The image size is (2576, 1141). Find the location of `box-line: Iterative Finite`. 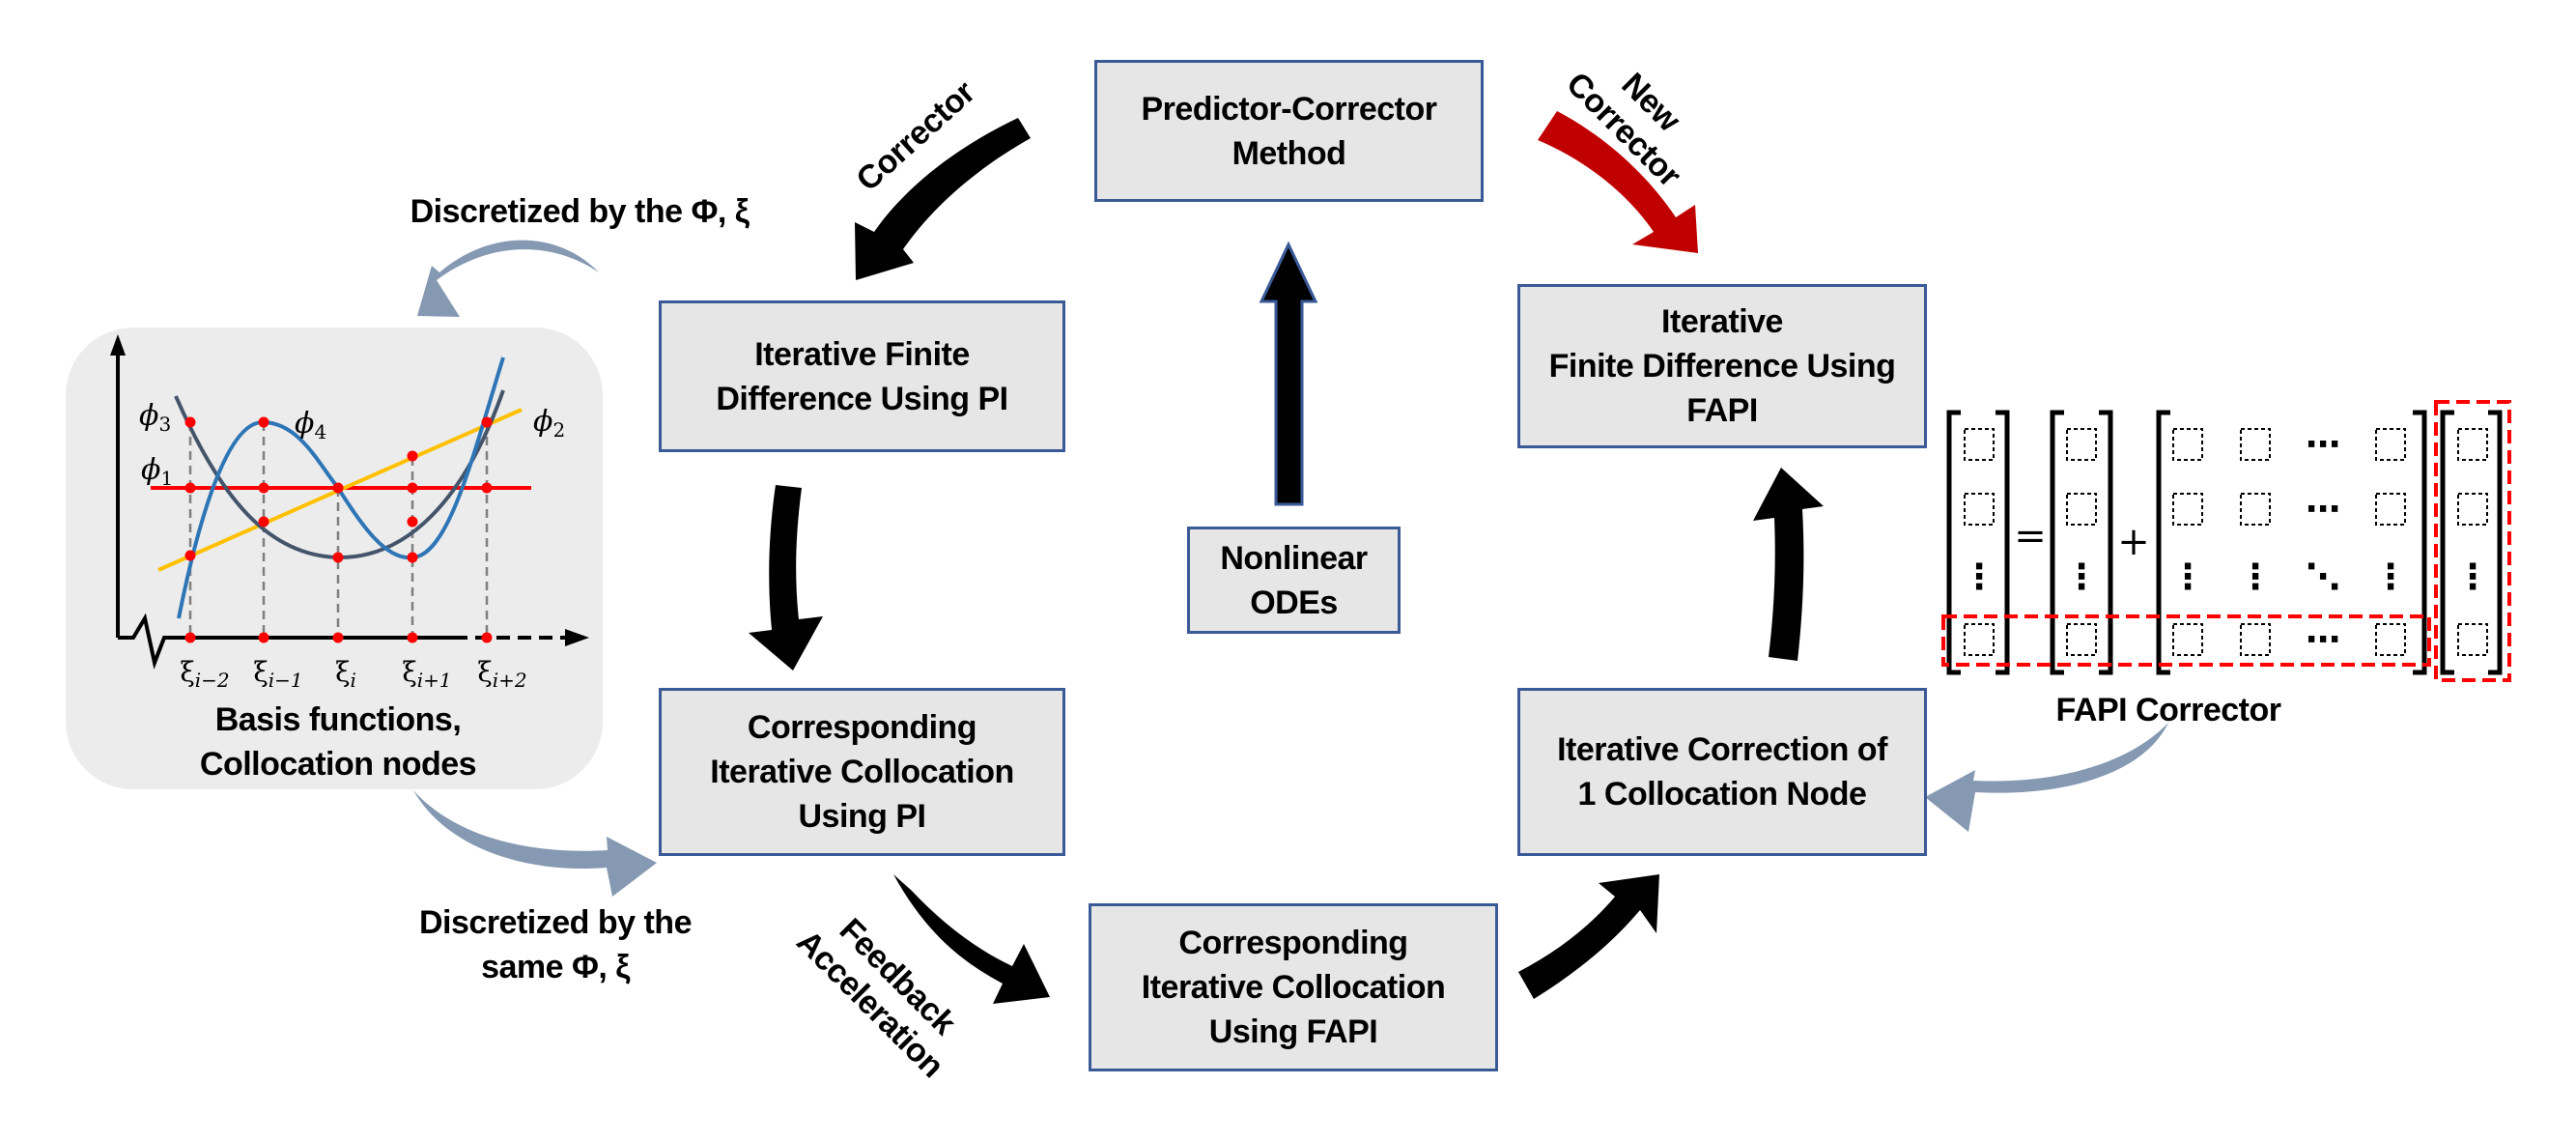

box-line: Iterative Finite is located at coordinates (862, 354).